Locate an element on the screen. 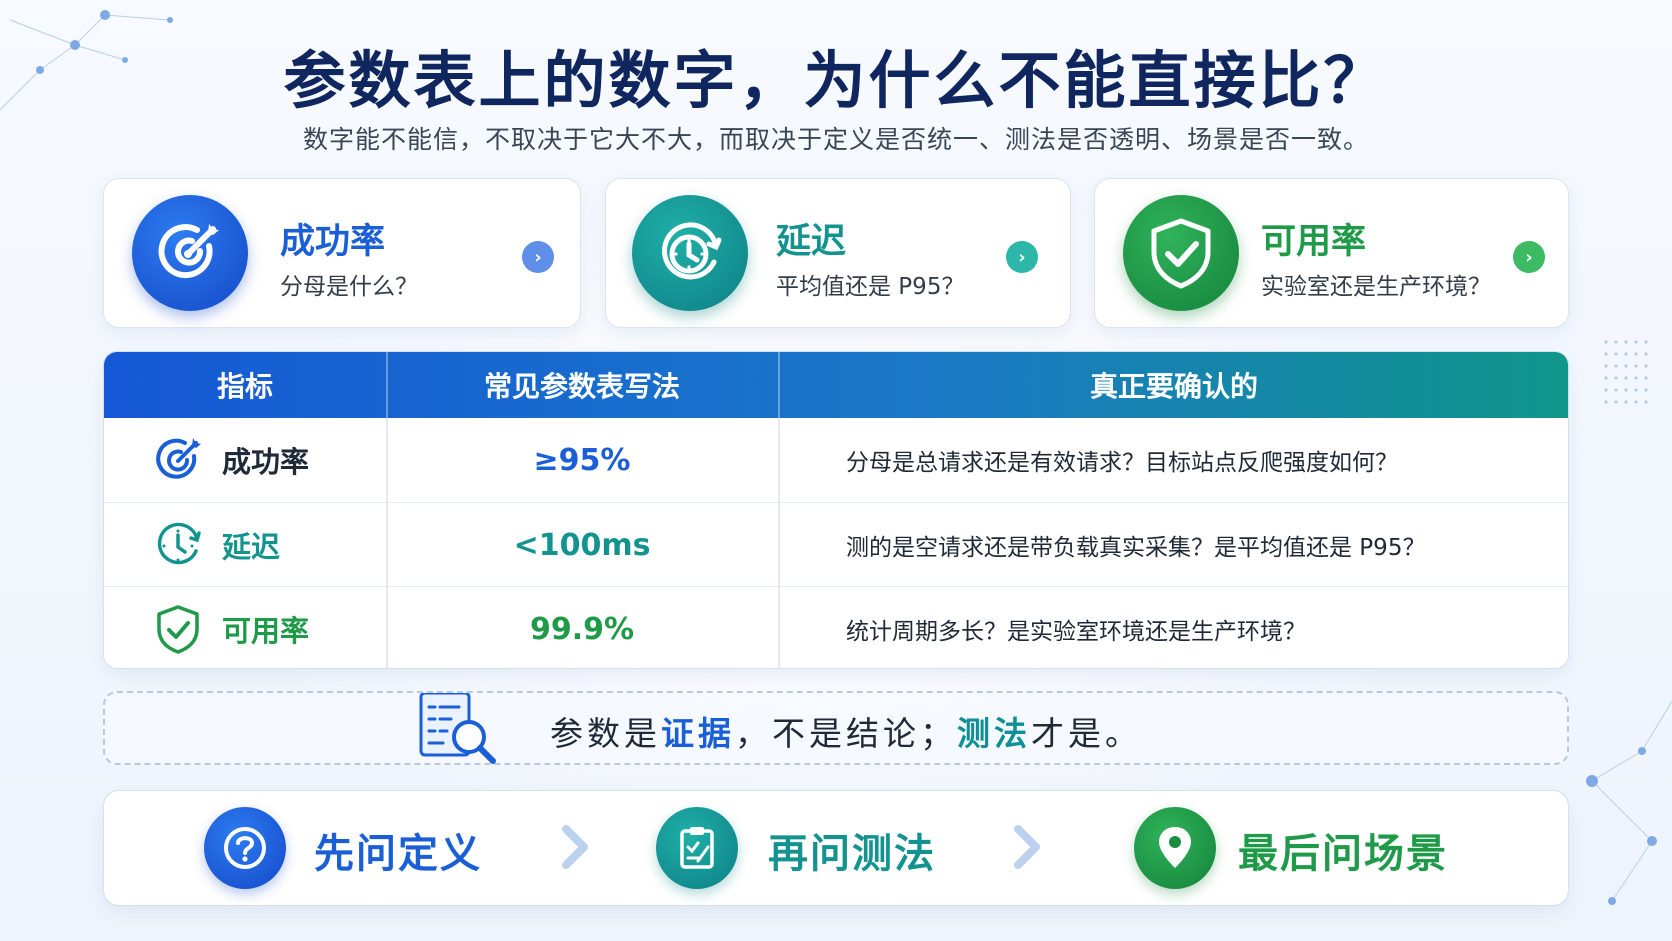 This screenshot has height=941, width=1672. header-spec: 常见参数表写法 is located at coordinates (581, 386).